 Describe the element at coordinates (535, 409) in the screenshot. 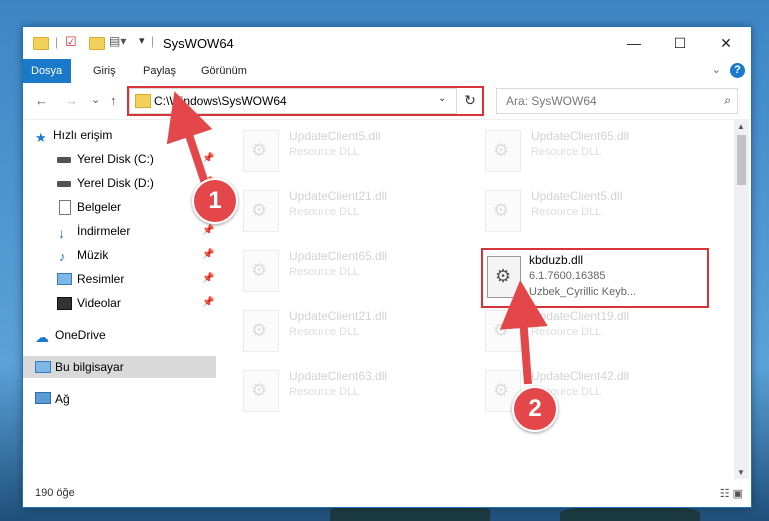

I see `step-2-callout: 2` at that location.